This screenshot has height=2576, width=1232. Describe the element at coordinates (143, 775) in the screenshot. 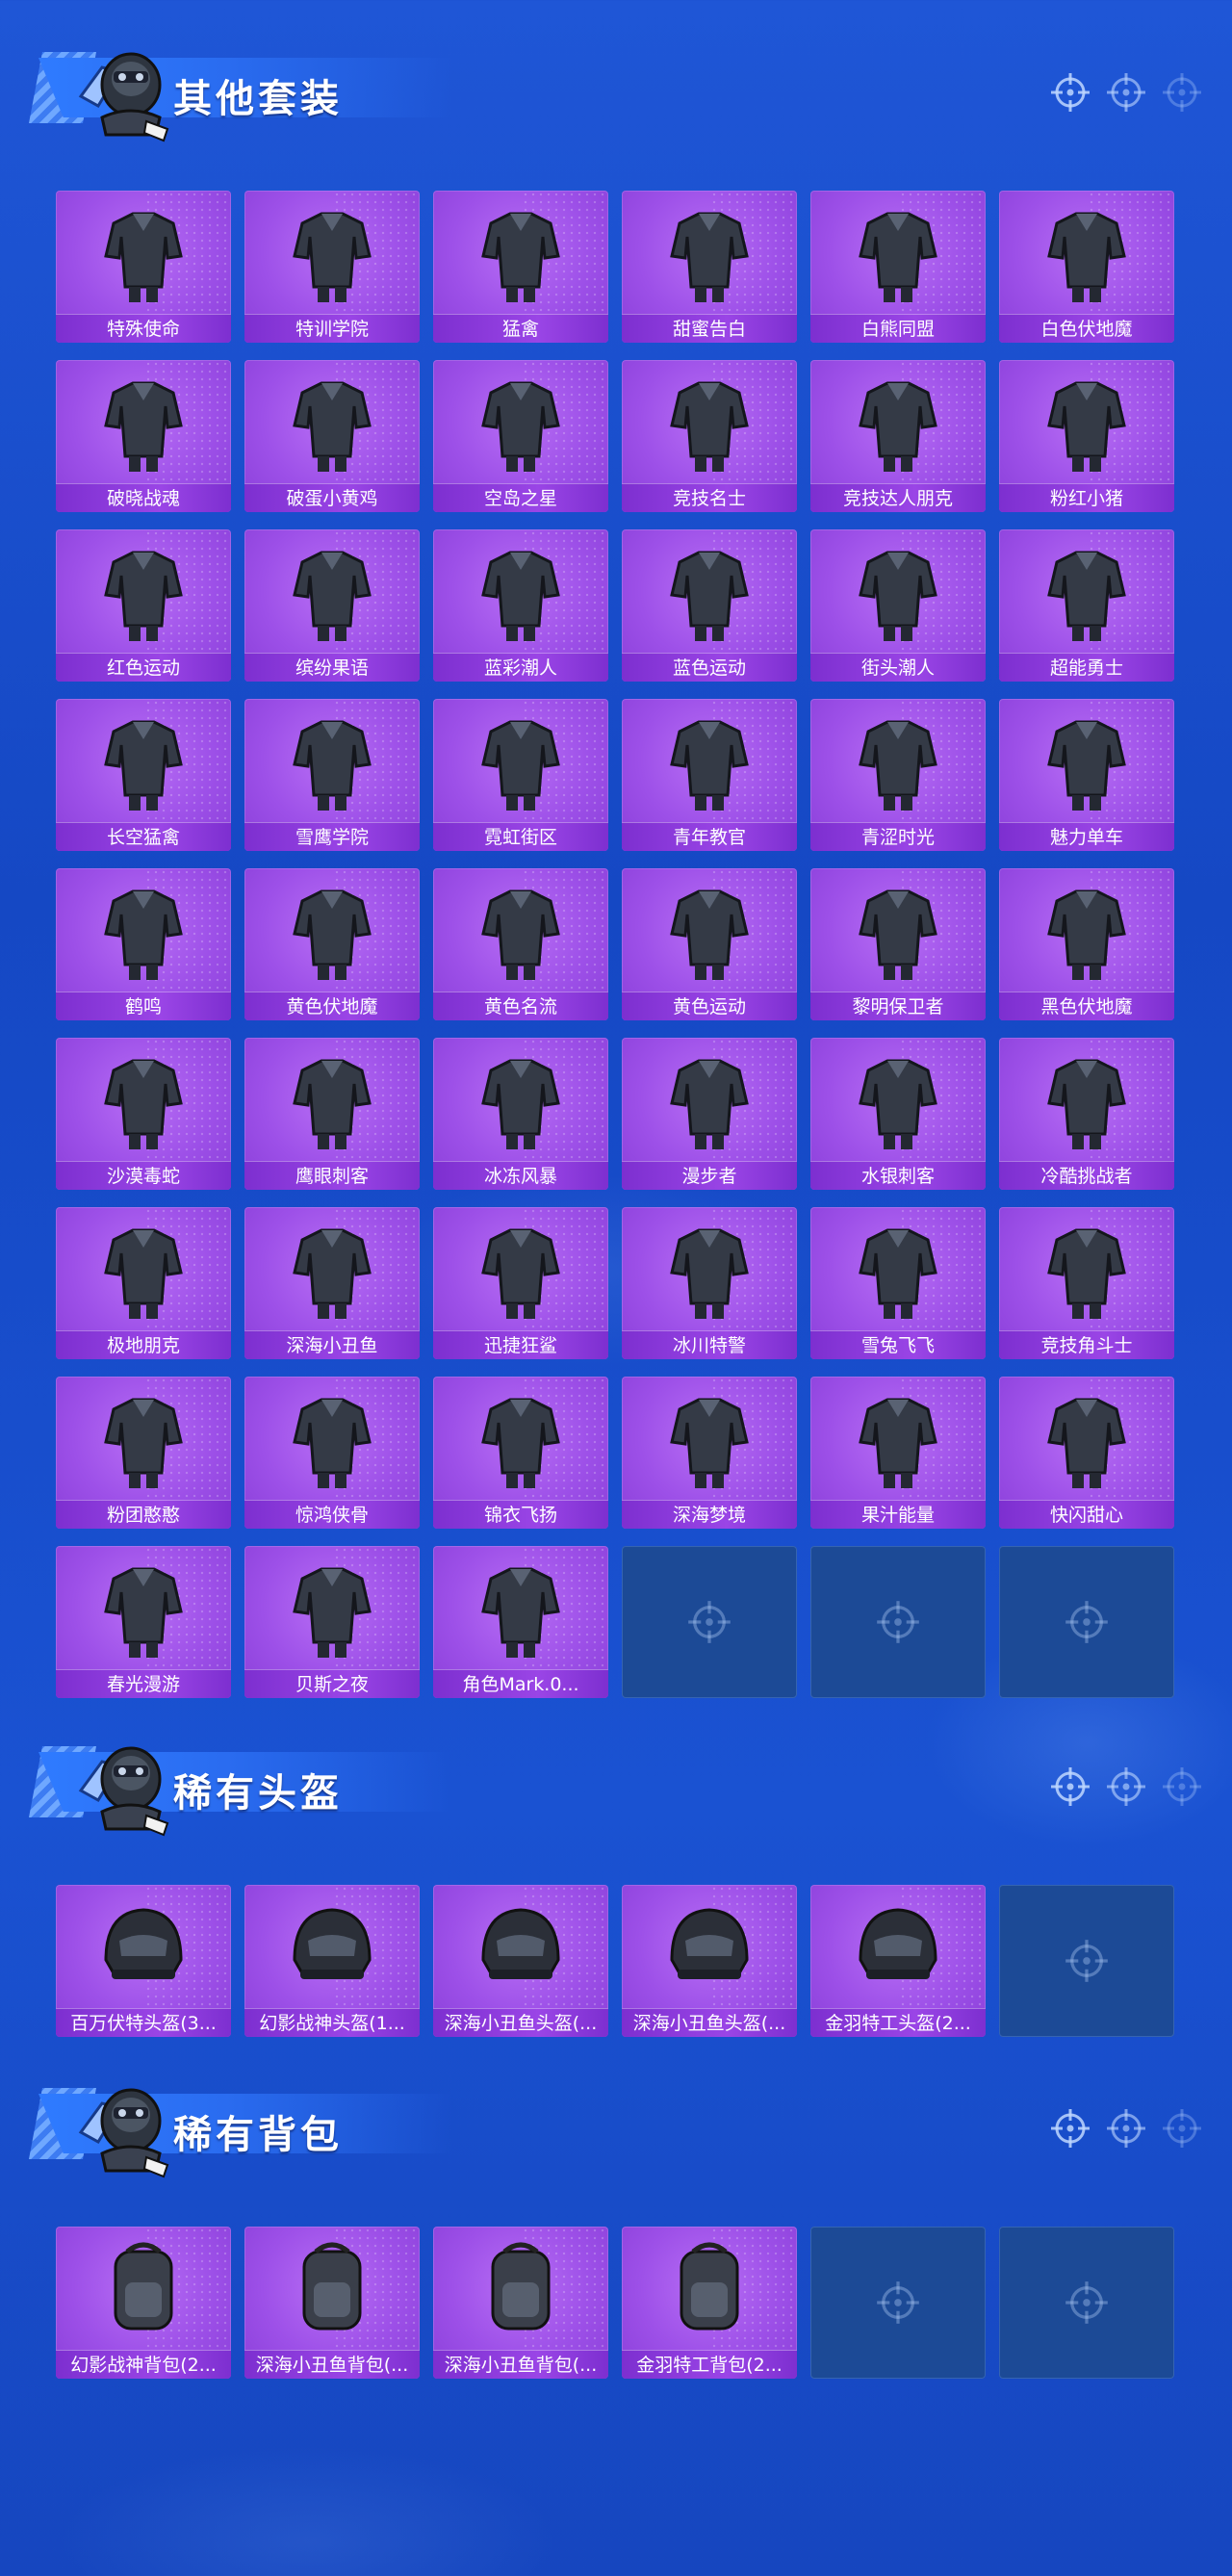

I see `item-card: 长空猛禽` at that location.